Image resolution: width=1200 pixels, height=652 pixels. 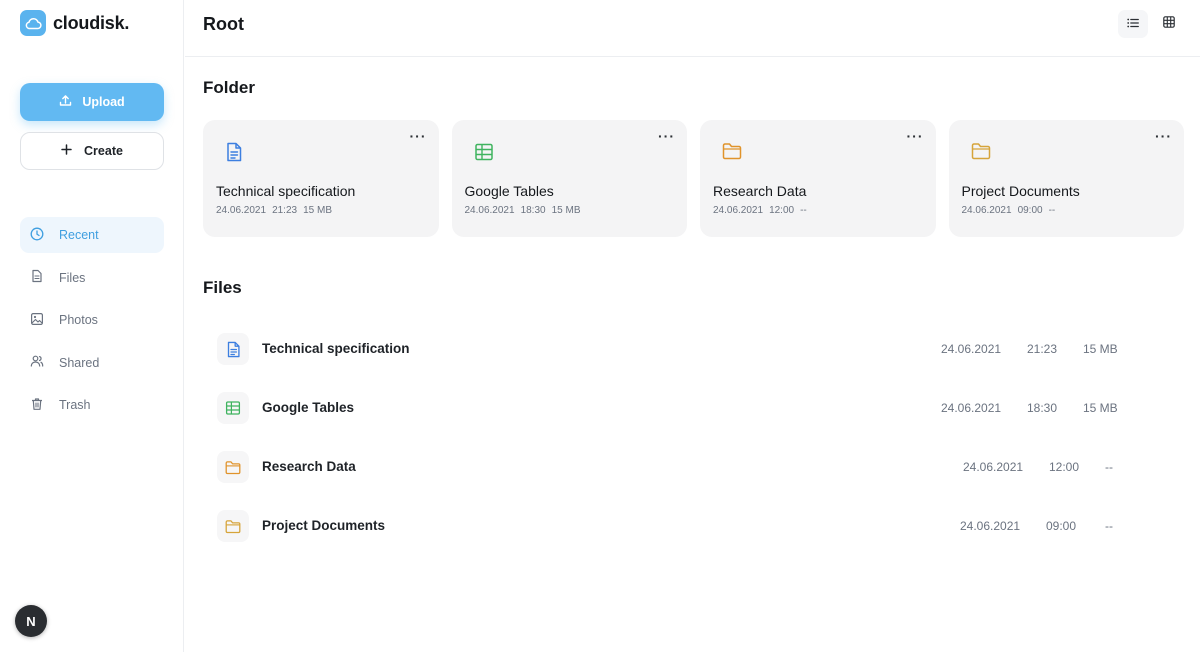 I want to click on file-name: Technical specification, so click(x=336, y=348).